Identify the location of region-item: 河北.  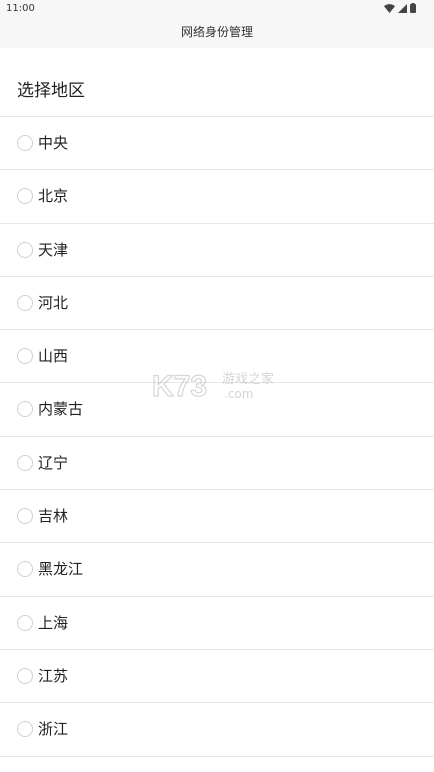
(217, 304).